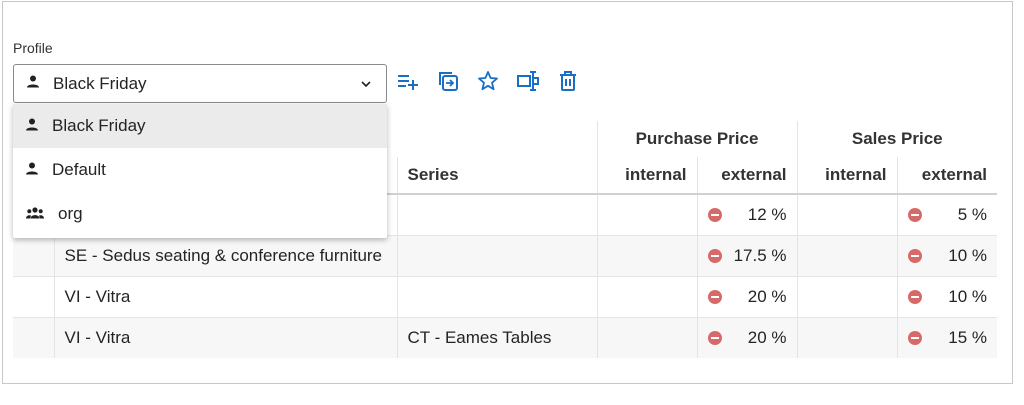 Image resolution: width=1024 pixels, height=405 pixels. Describe the element at coordinates (767, 214) in the screenshot. I see `purchase-external-value: 12 %` at that location.